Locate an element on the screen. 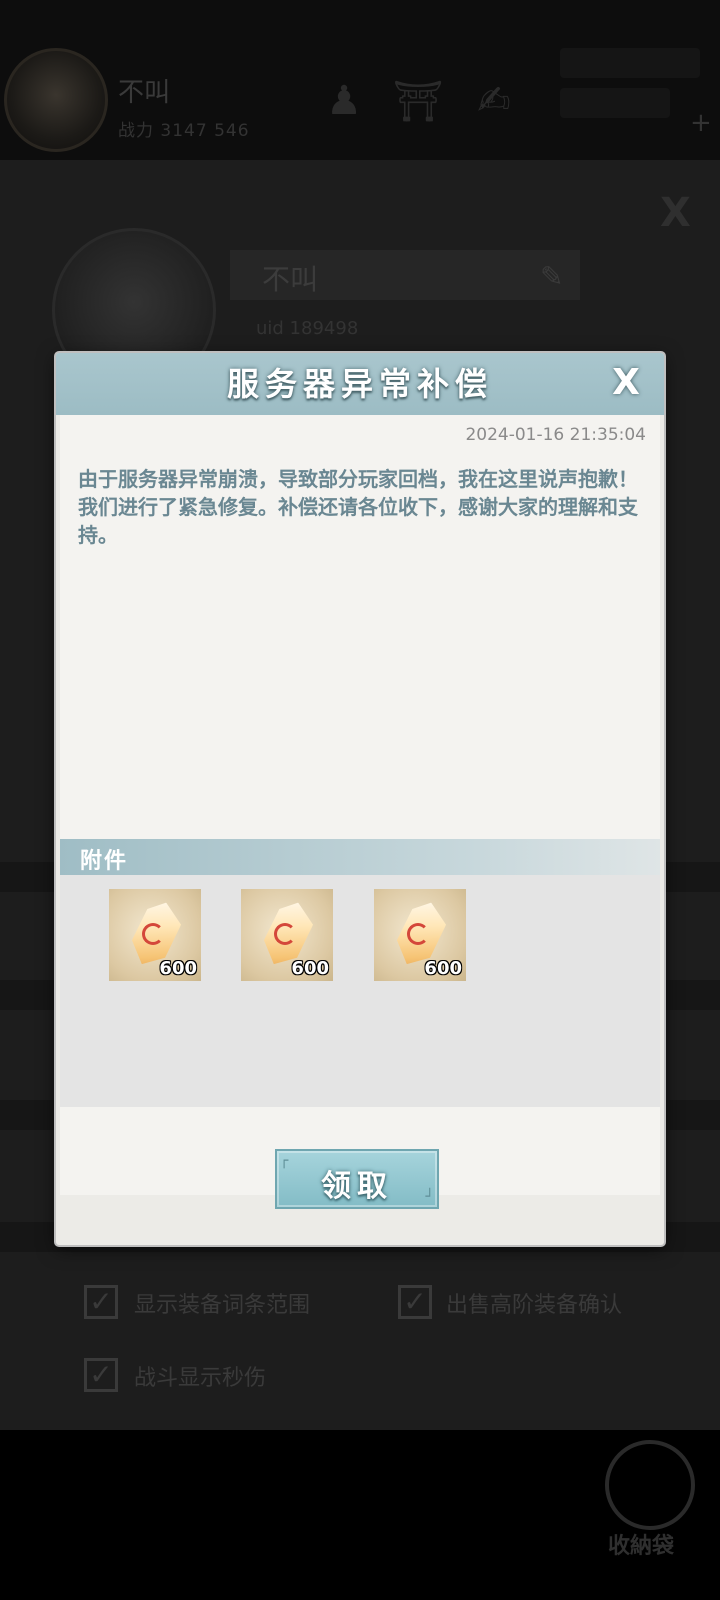 The height and width of the screenshot is (1600, 720). player-name: 不叫 is located at coordinates (144, 93).